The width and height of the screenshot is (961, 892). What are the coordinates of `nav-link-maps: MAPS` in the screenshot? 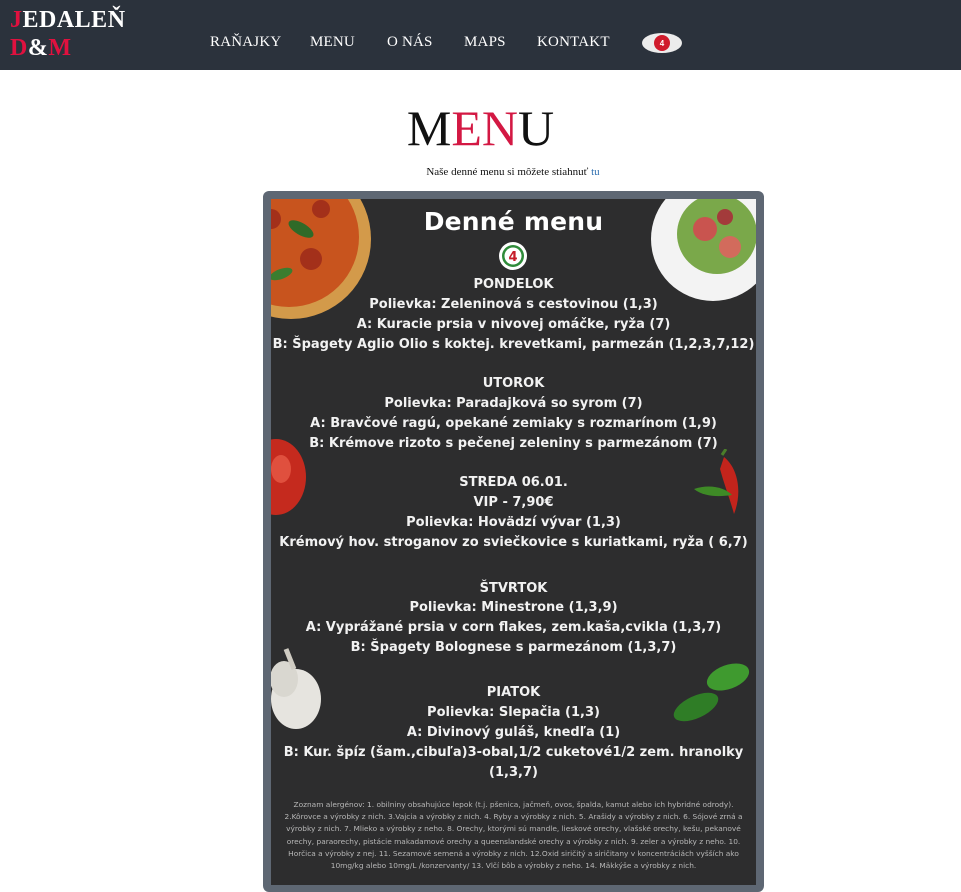 It's located at (485, 42).